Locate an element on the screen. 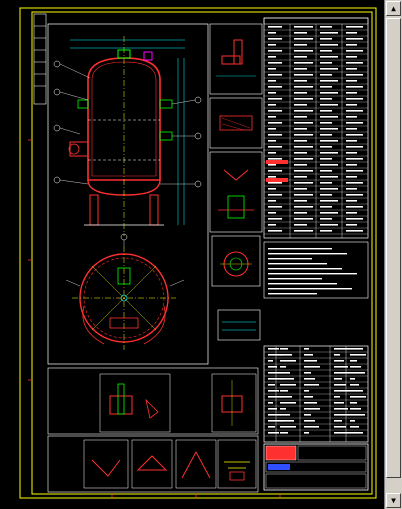 The width and height of the screenshot is (402, 509). lower-detail-views is located at coordinates (153, 401).